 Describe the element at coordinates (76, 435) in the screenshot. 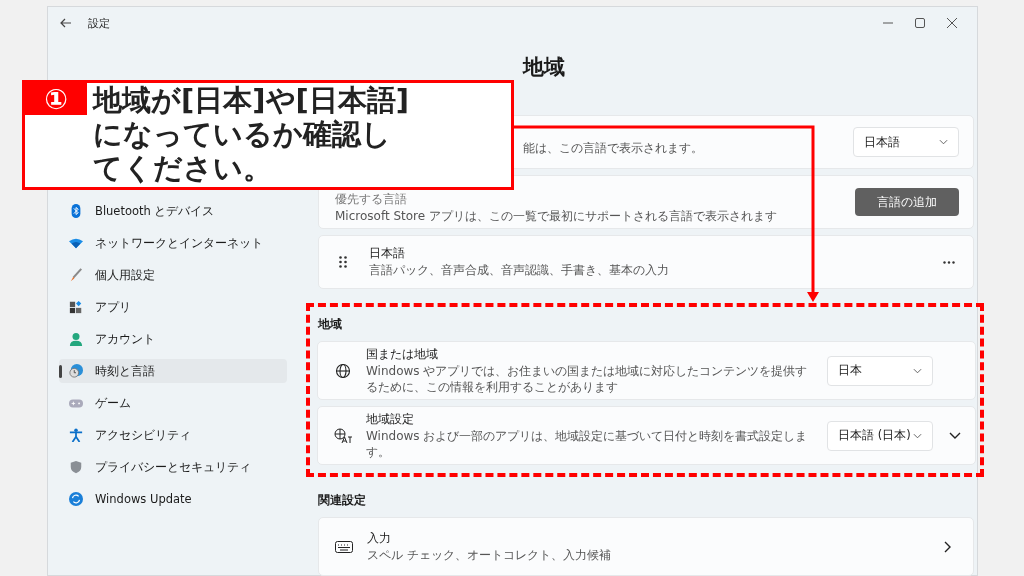

I see `accessibility-icon` at that location.